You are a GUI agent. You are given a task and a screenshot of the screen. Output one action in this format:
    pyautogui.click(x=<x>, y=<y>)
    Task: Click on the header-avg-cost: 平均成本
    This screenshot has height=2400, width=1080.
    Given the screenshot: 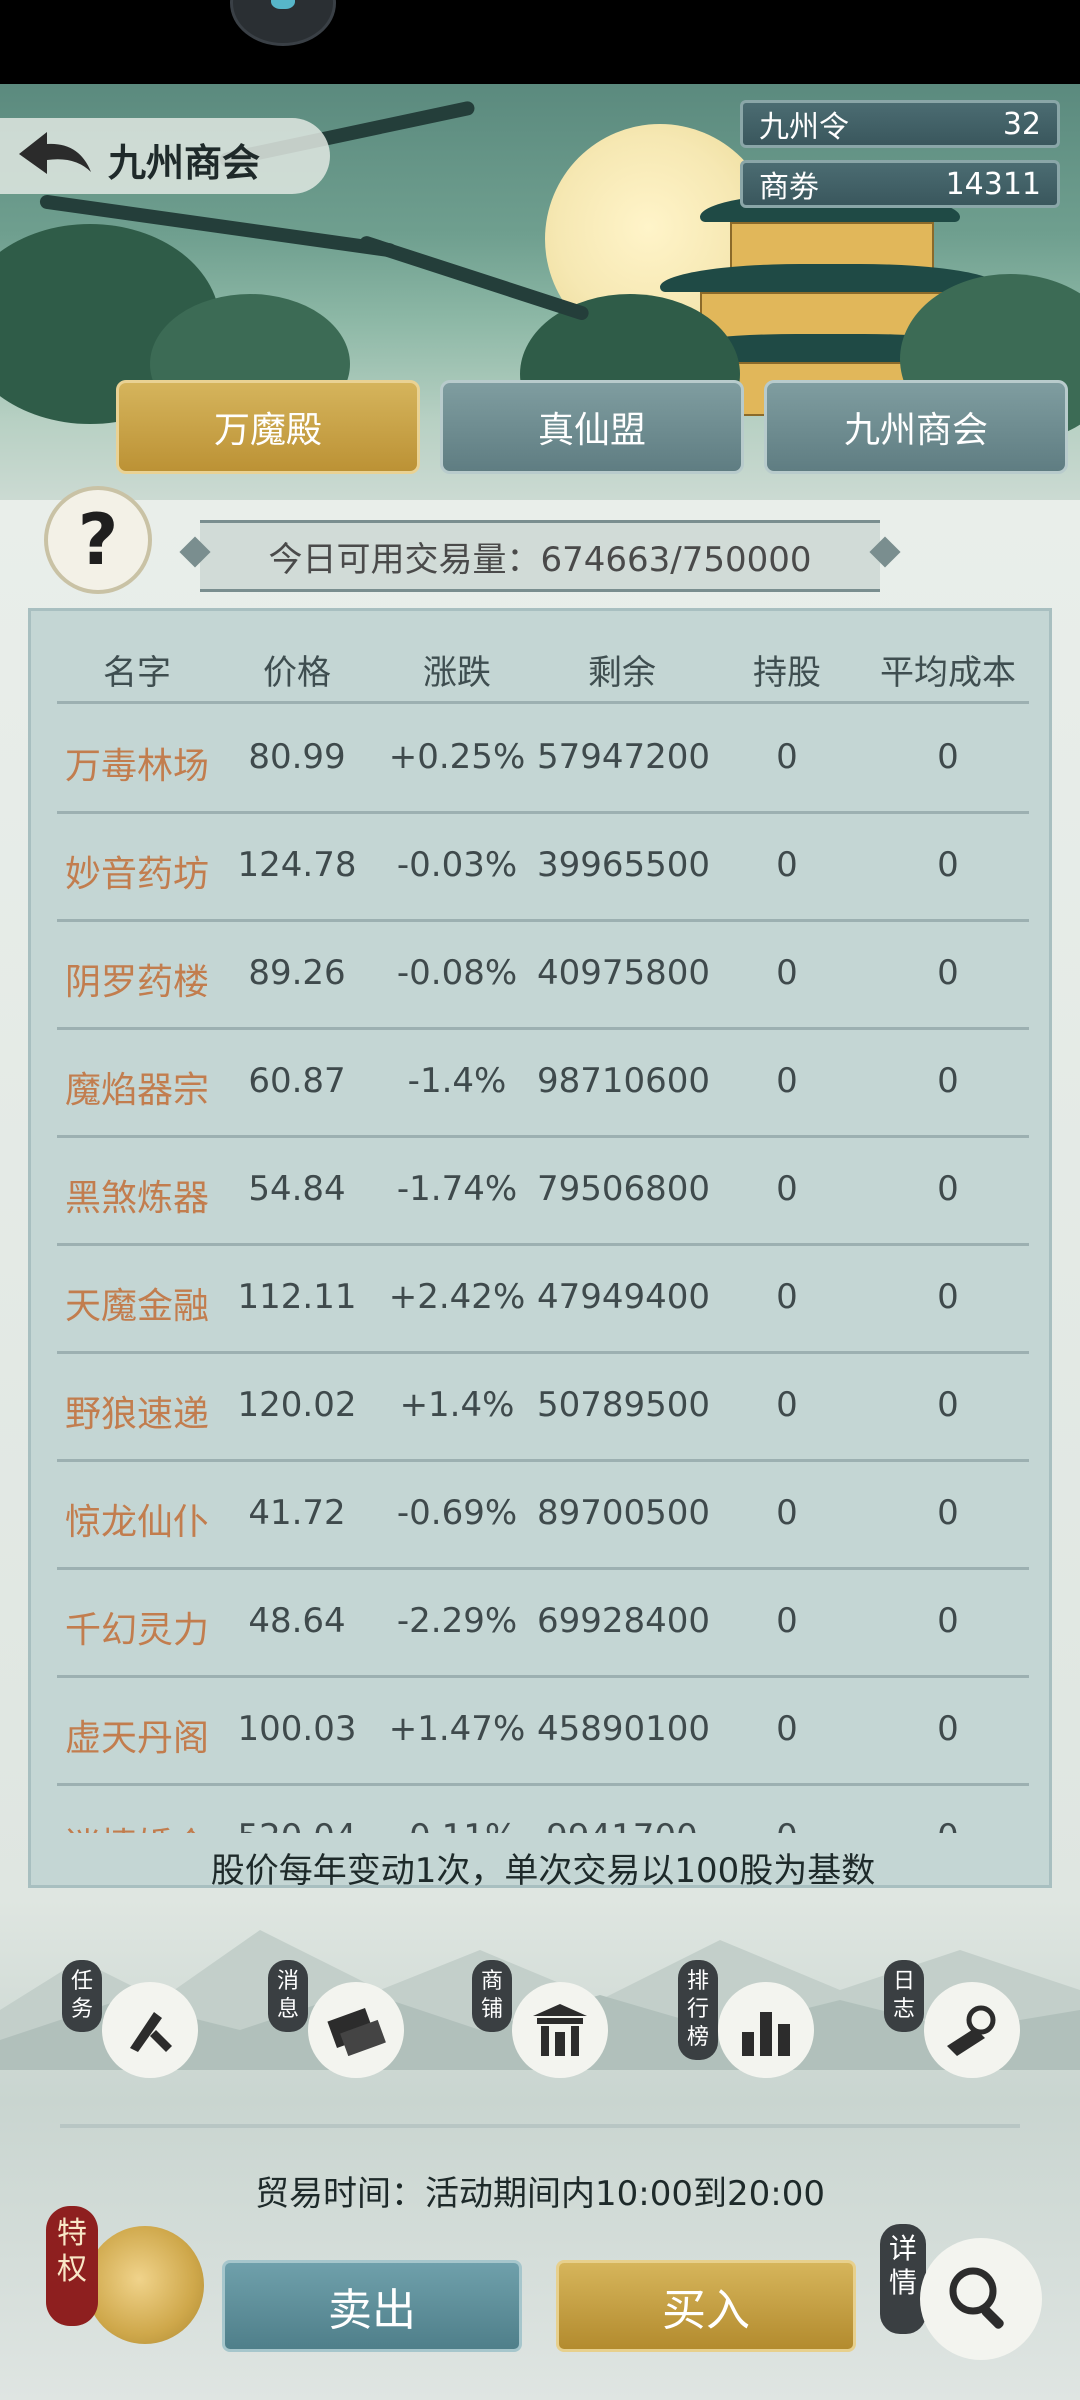 What is the action you would take?
    pyautogui.click(x=948, y=673)
    